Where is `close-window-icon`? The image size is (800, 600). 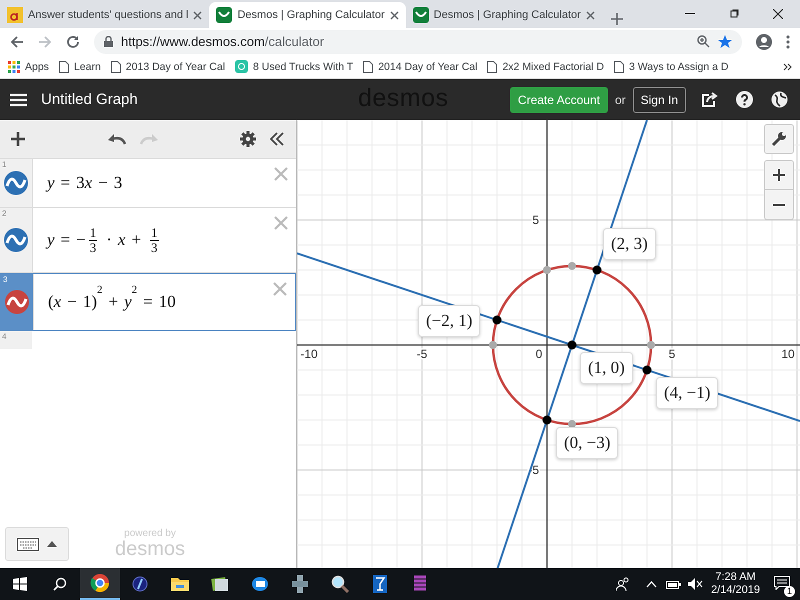 close-window-icon is located at coordinates (778, 14).